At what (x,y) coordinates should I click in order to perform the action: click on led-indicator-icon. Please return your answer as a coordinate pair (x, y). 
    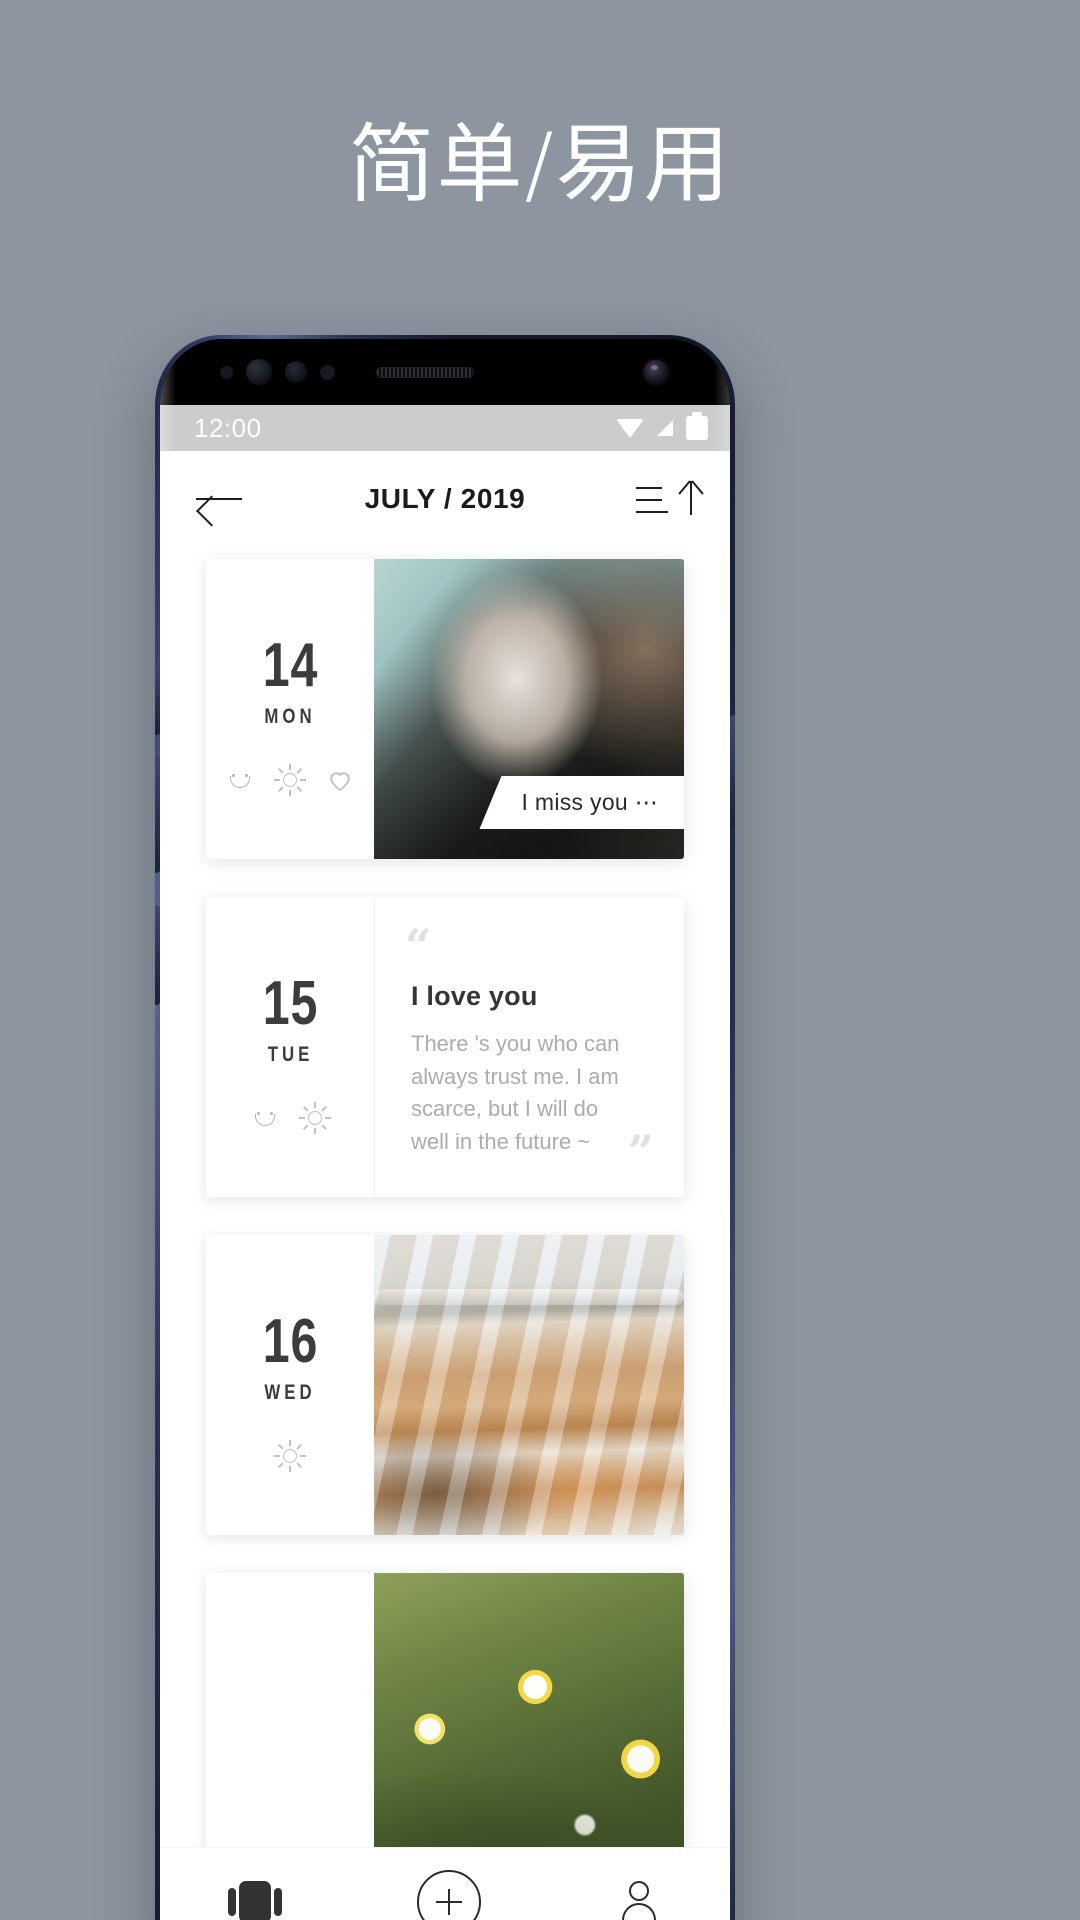
    Looking at the image, I should click on (327, 372).